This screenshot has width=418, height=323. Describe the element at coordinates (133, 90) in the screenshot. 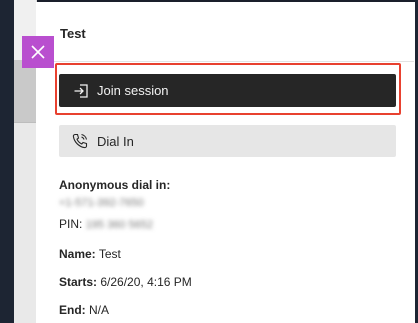

I see `join-session-label: Join session` at that location.